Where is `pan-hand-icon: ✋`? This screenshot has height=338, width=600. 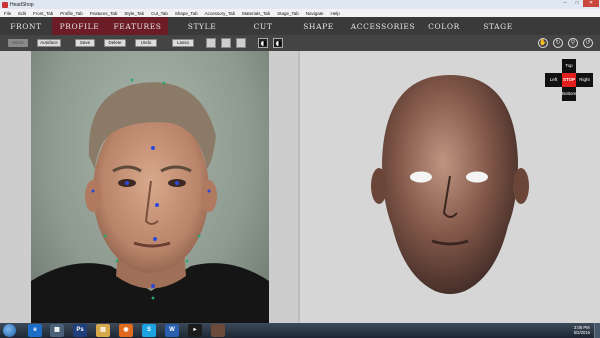 pan-hand-icon: ✋ is located at coordinates (543, 43).